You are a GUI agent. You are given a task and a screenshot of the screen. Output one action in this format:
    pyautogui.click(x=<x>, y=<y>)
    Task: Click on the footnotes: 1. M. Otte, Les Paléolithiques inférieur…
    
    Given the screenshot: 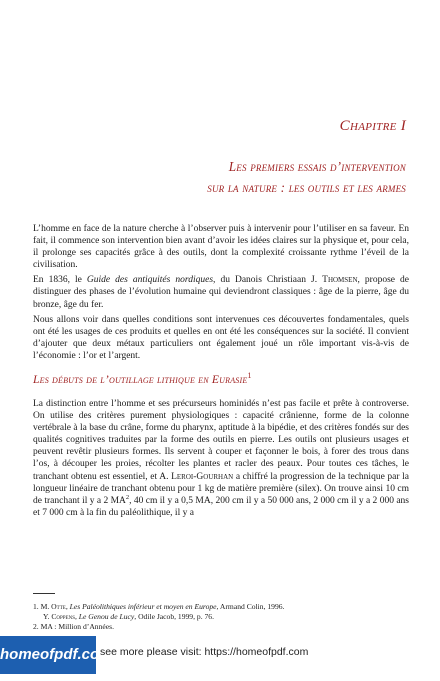 What is the action you would take?
    pyautogui.click(x=221, y=617)
    